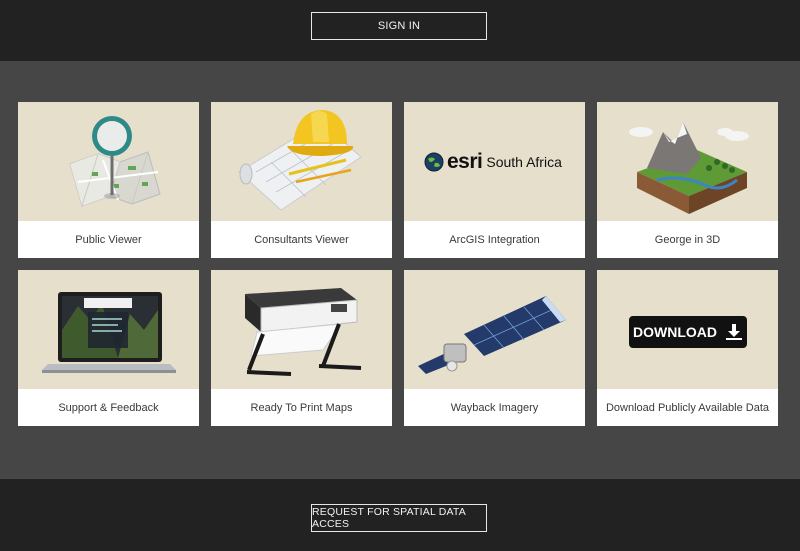 The image size is (800, 551). I want to click on plotter-printer-icon, so click(303, 332).